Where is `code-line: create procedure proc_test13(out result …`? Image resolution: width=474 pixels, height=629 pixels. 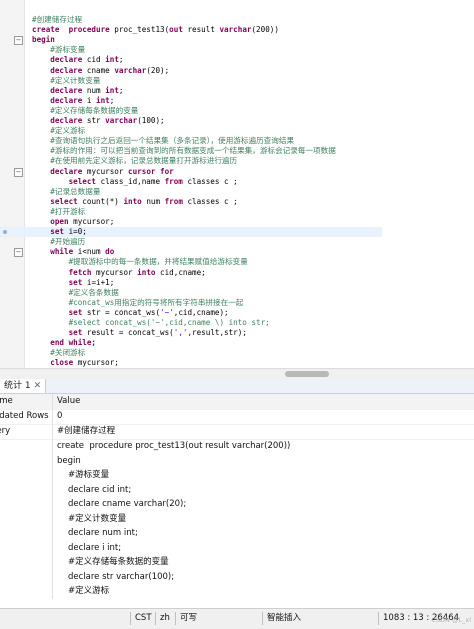
code-line: create procedure proc_test13(out result … is located at coordinates (139, 30).